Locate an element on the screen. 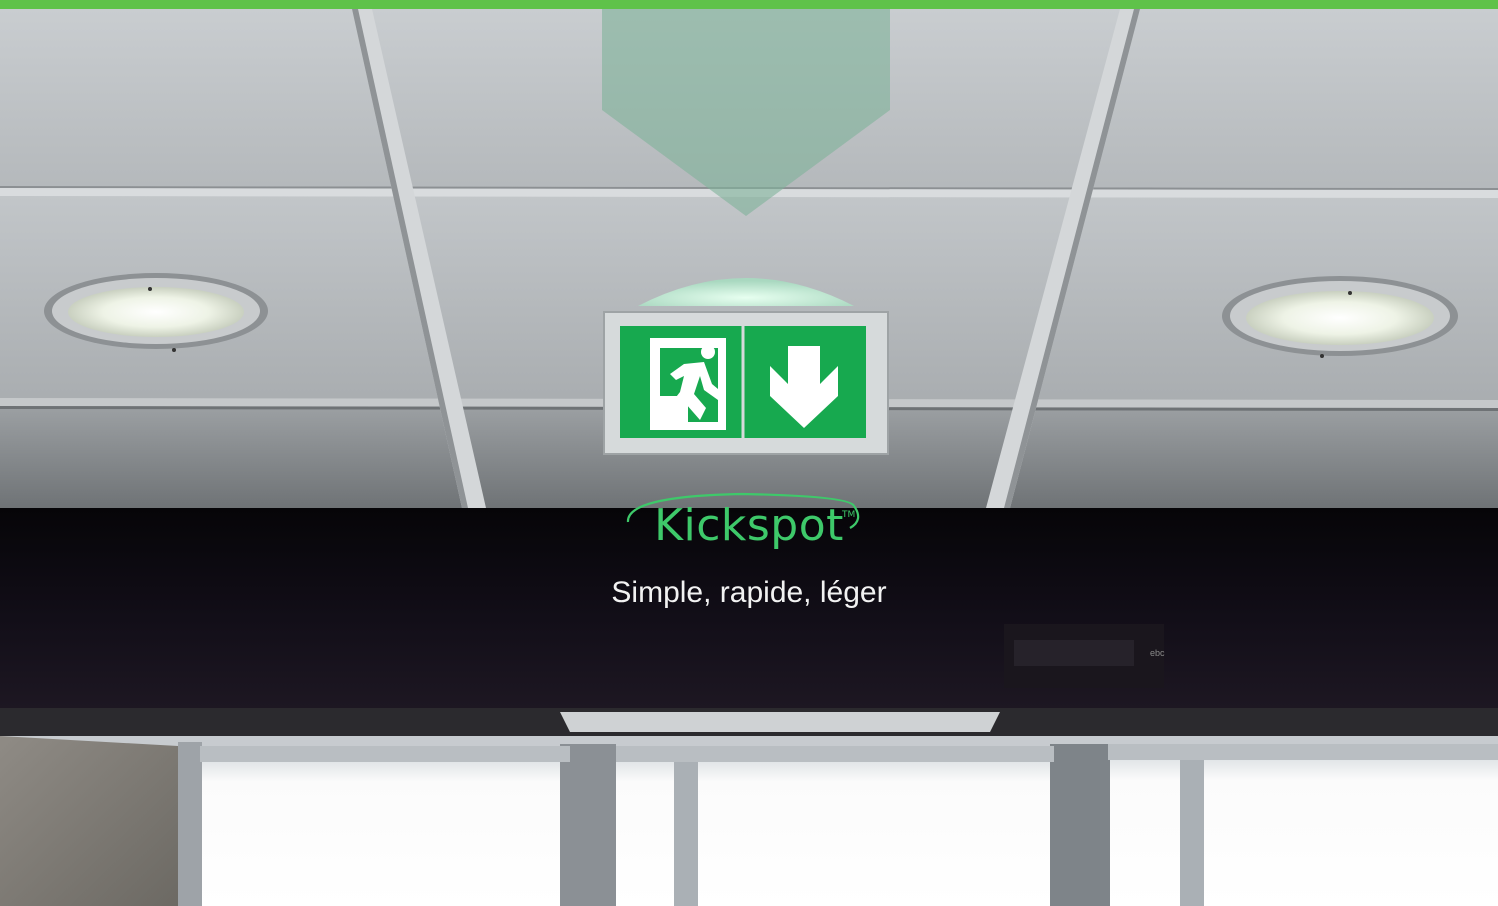 The image size is (1498, 906). trademark-mark: TM is located at coordinates (849, 515).